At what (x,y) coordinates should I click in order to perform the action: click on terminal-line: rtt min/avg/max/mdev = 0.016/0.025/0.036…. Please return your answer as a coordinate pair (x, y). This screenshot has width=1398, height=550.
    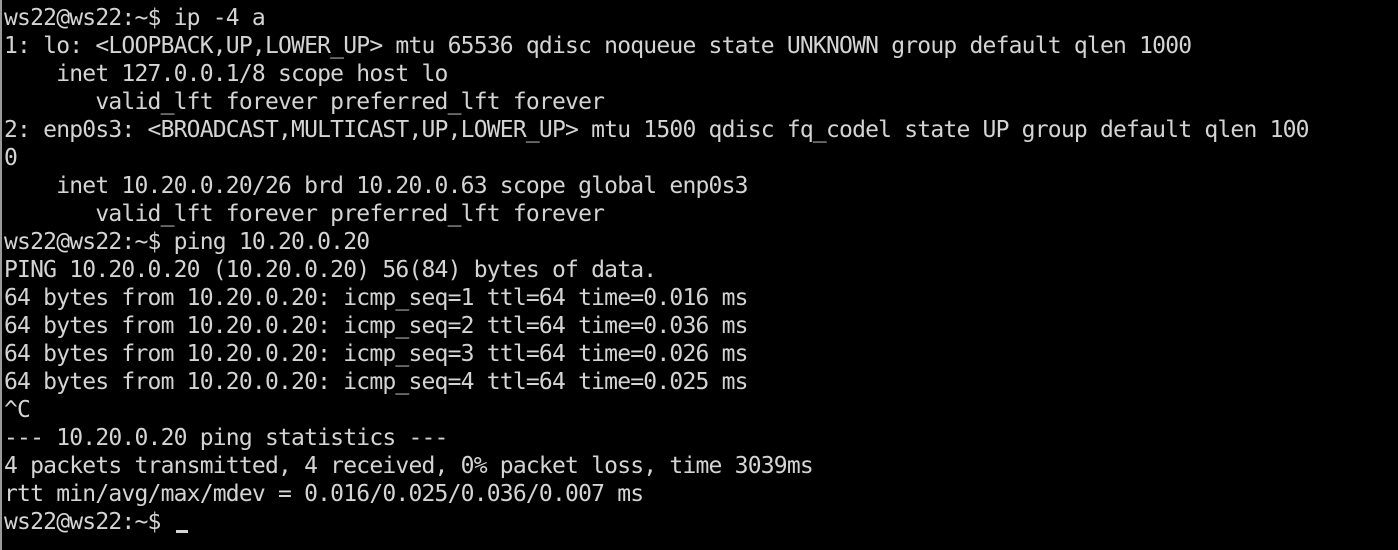
    Looking at the image, I should click on (324, 494).